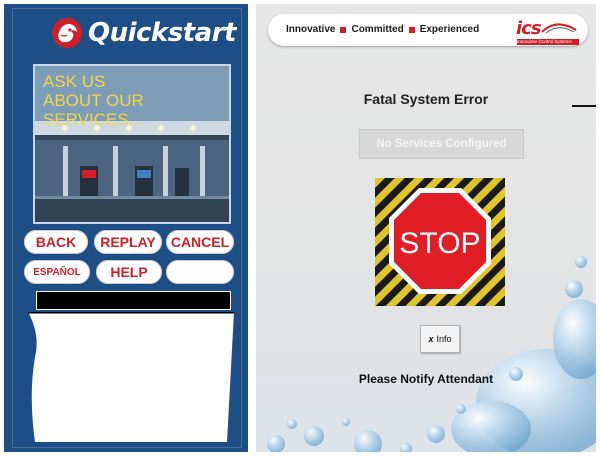  I want to click on stop-sign-icon: STOP, so click(440, 242).